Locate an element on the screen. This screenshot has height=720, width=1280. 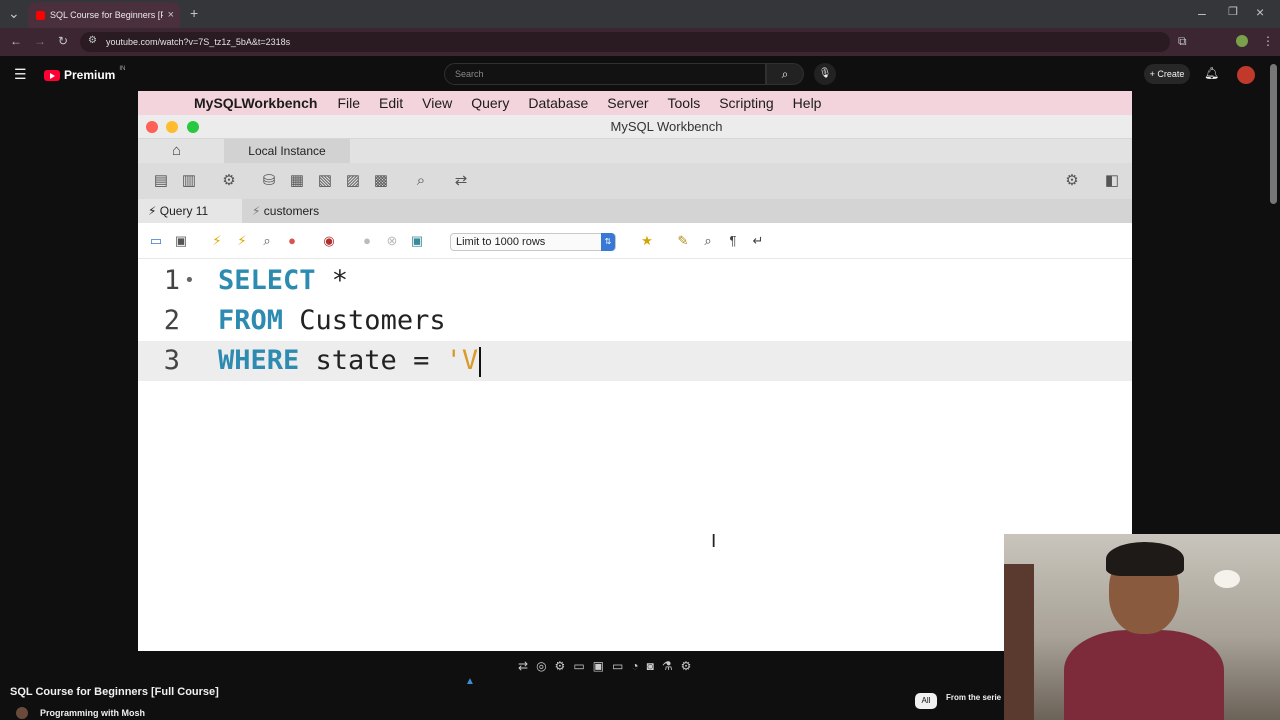
notifications-bell-icon: 🔔︎ is located at coordinates (1211, 73).